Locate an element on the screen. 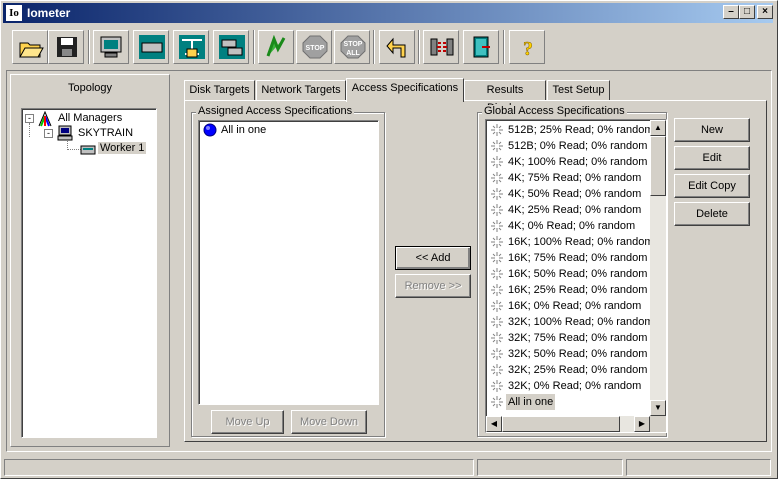 This screenshot has width=778, height=479. help-button: ? is located at coordinates (527, 47).